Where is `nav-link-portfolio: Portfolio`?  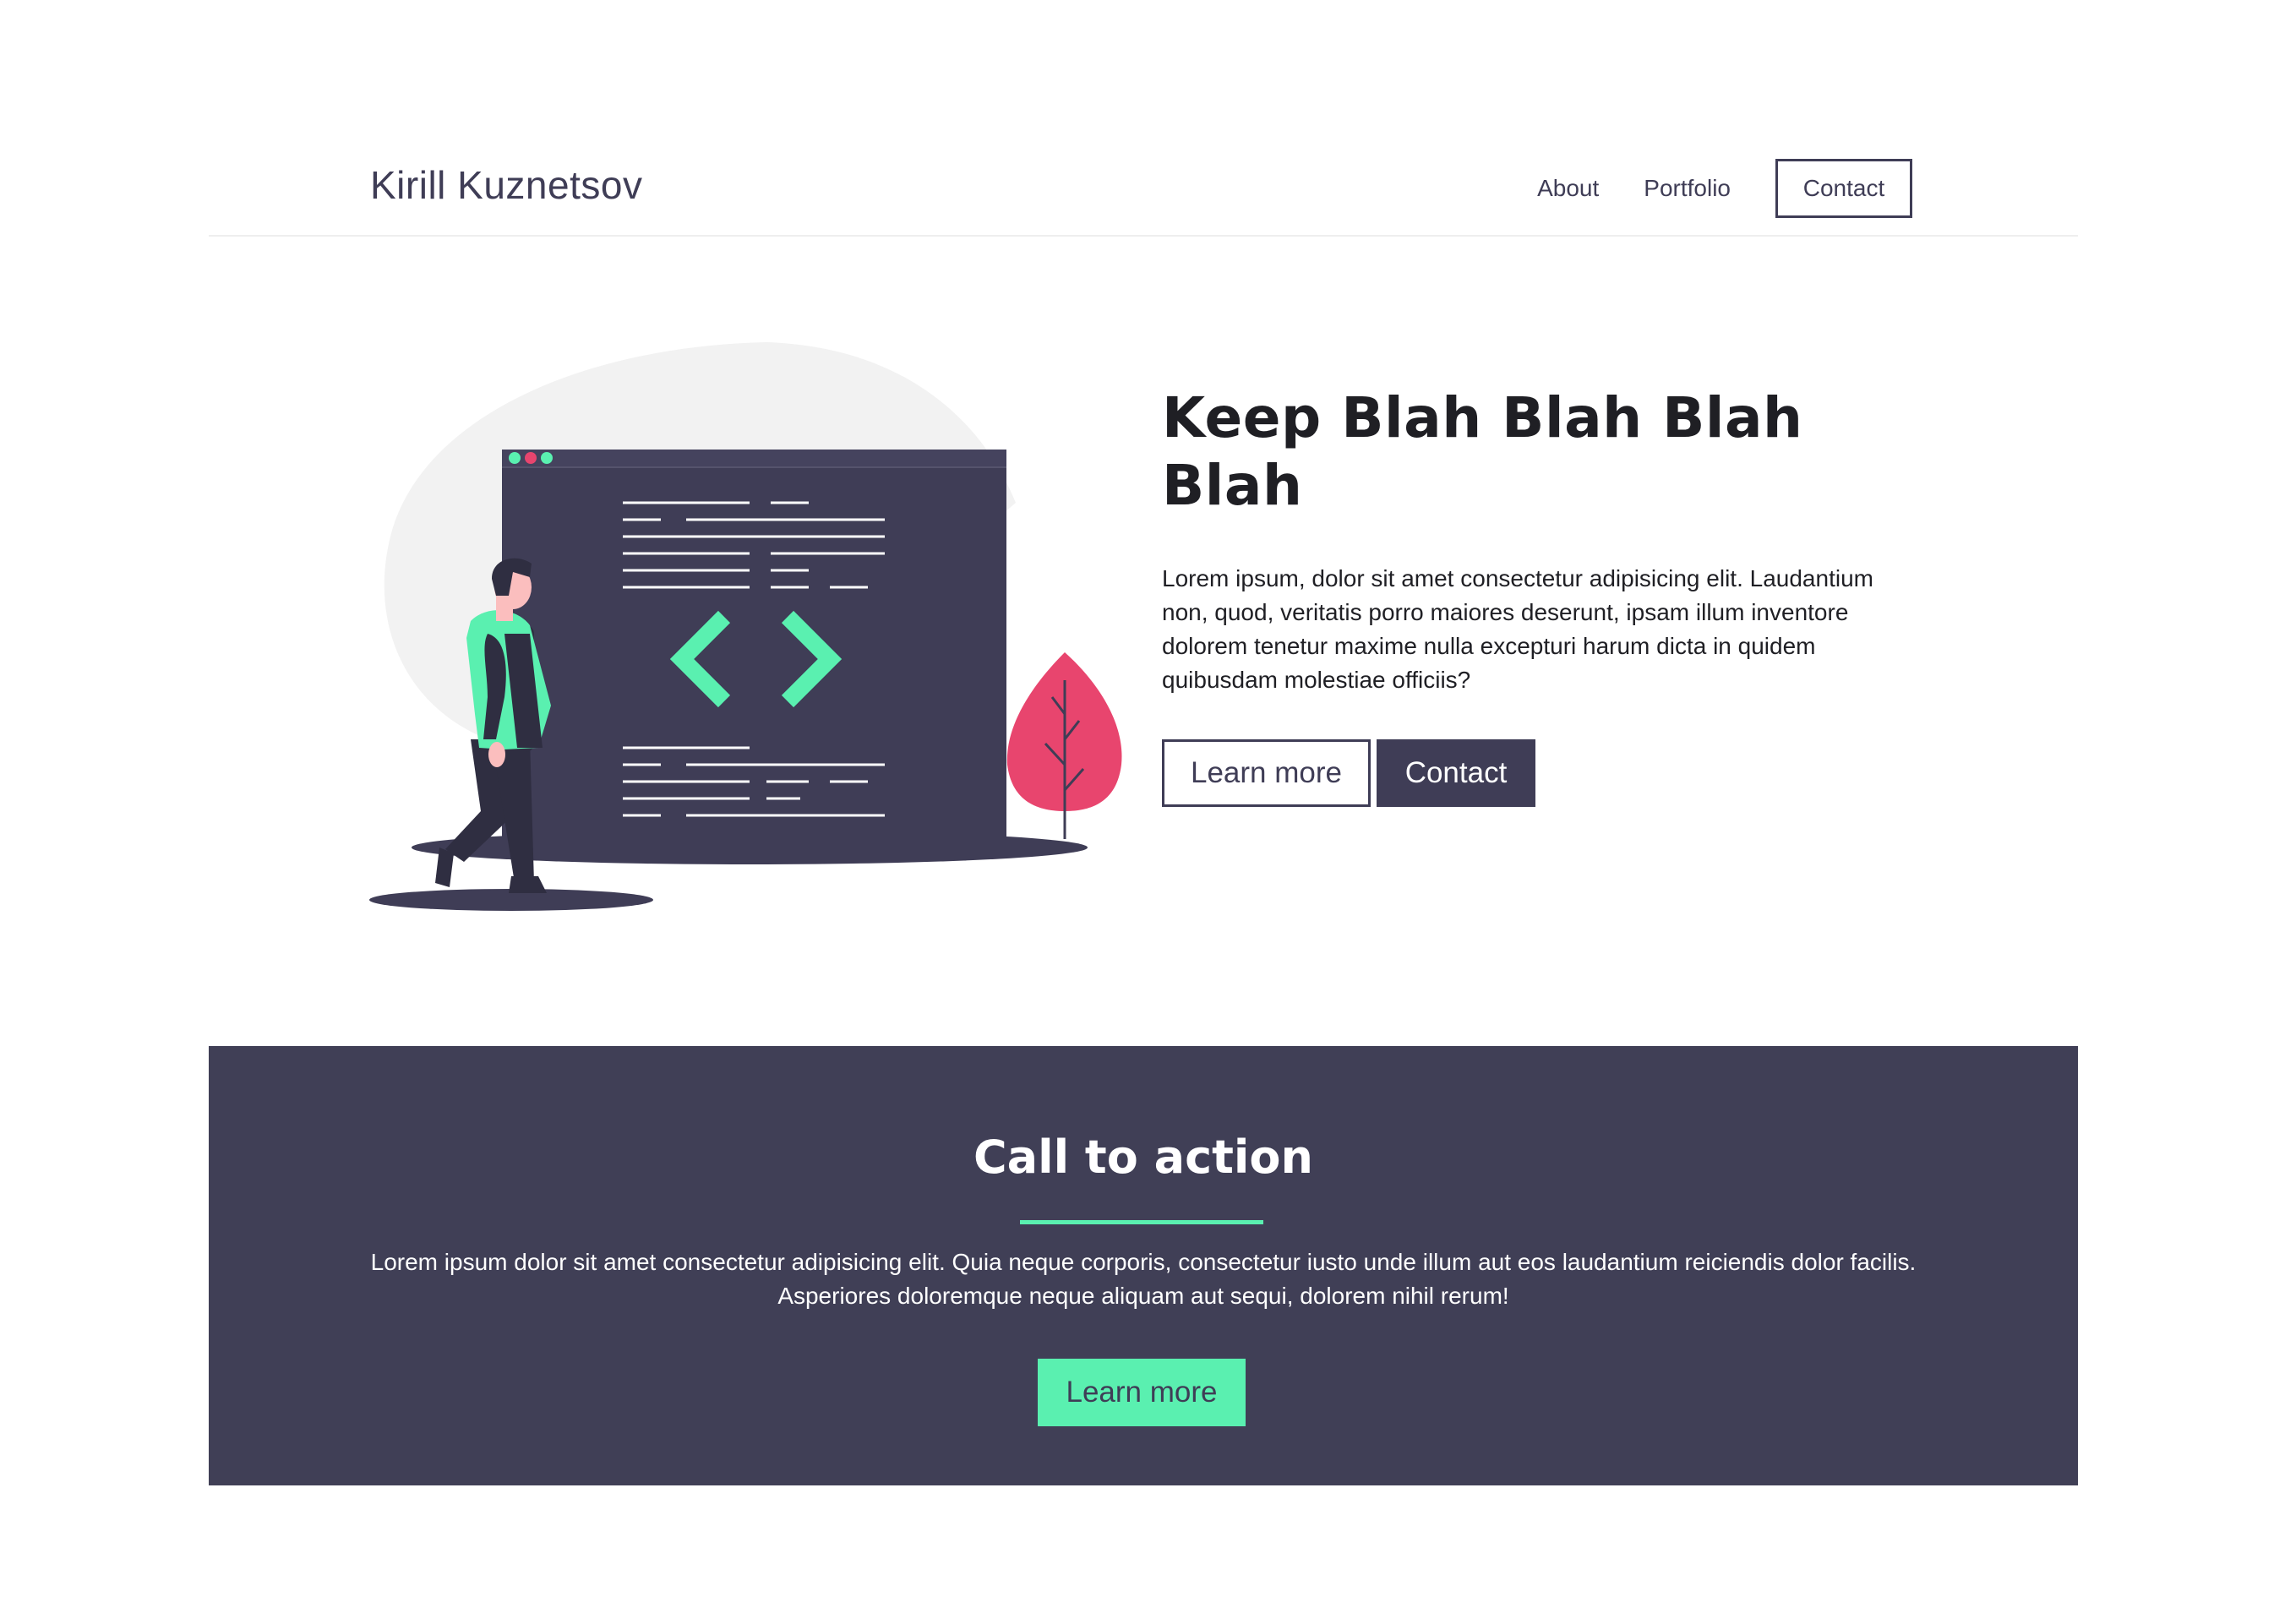
nav-link-portfolio: Portfolio is located at coordinates (1687, 188).